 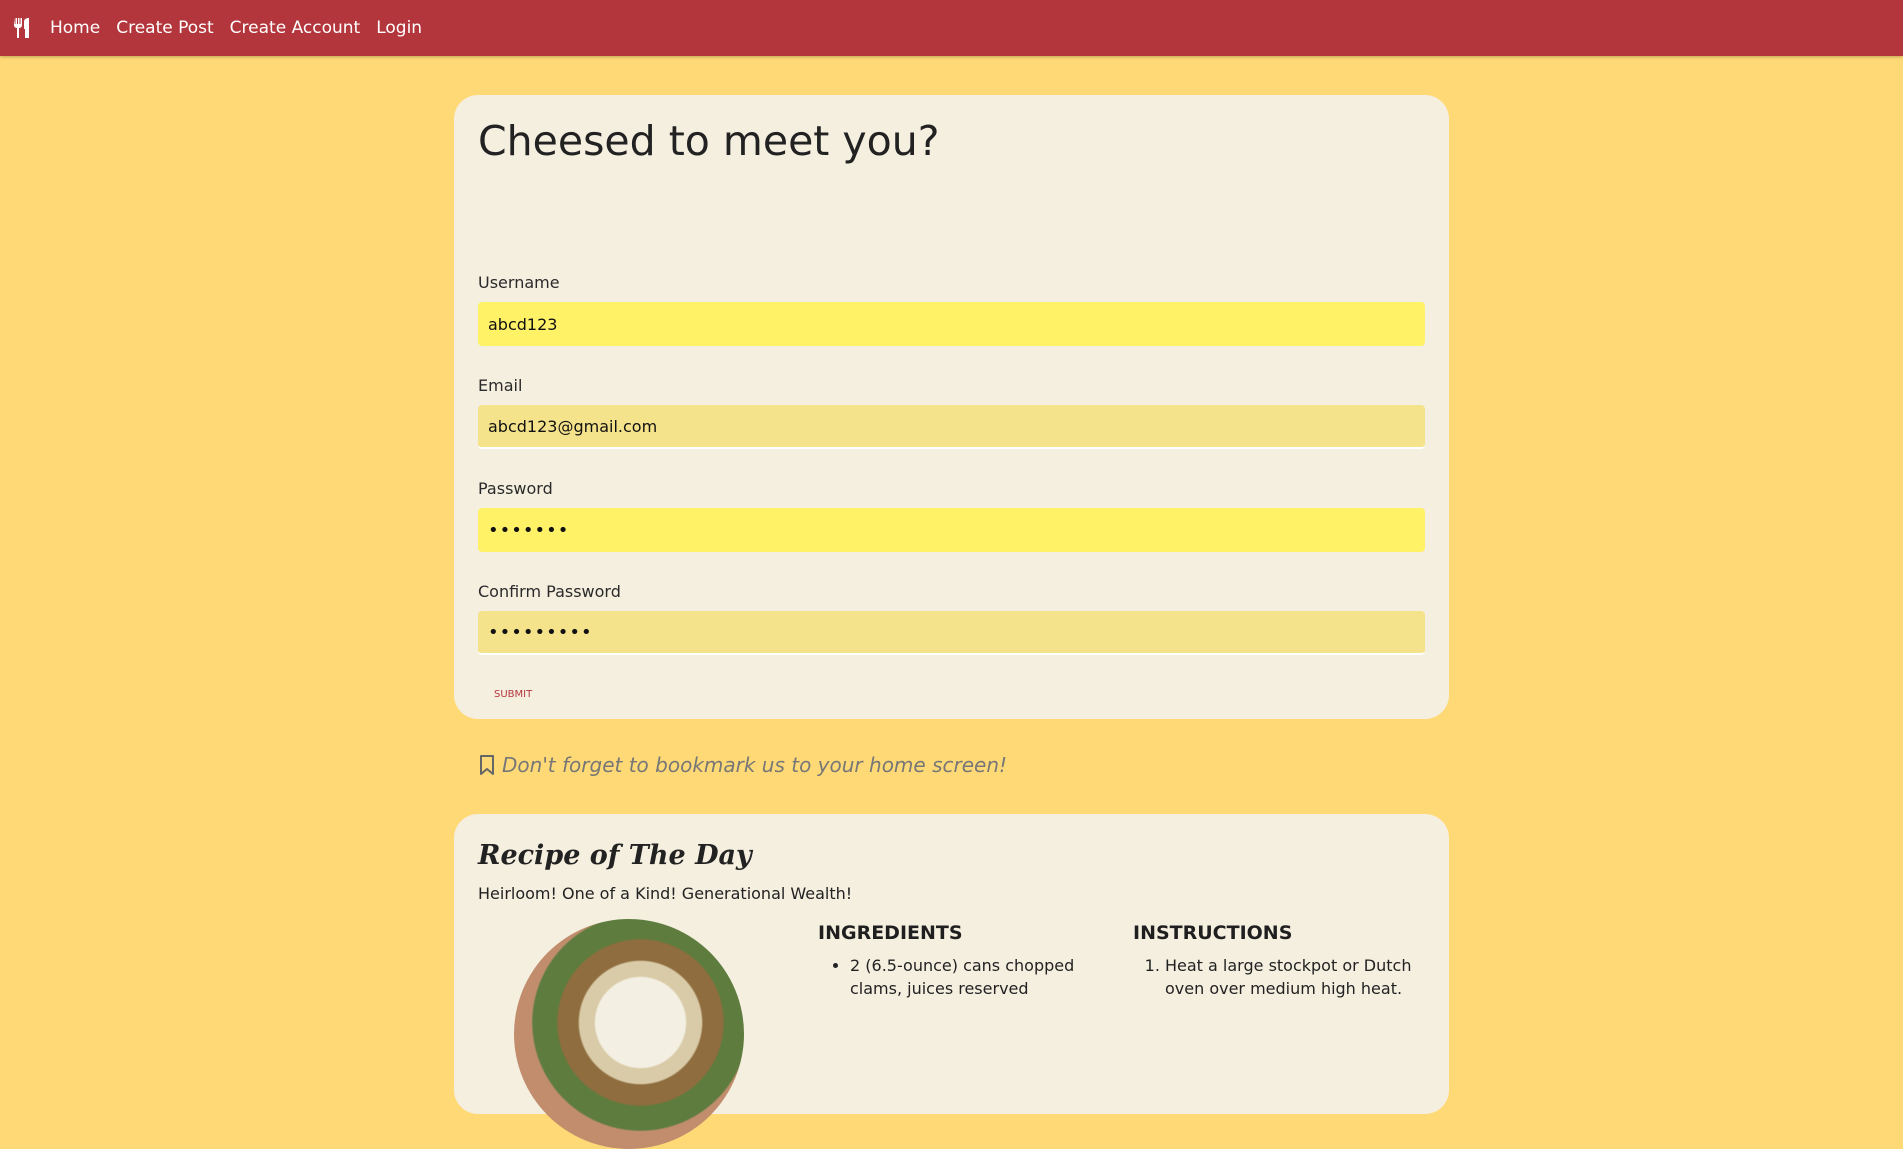 What do you see at coordinates (500, 385) in the screenshot?
I see `email-label: Email` at bounding box center [500, 385].